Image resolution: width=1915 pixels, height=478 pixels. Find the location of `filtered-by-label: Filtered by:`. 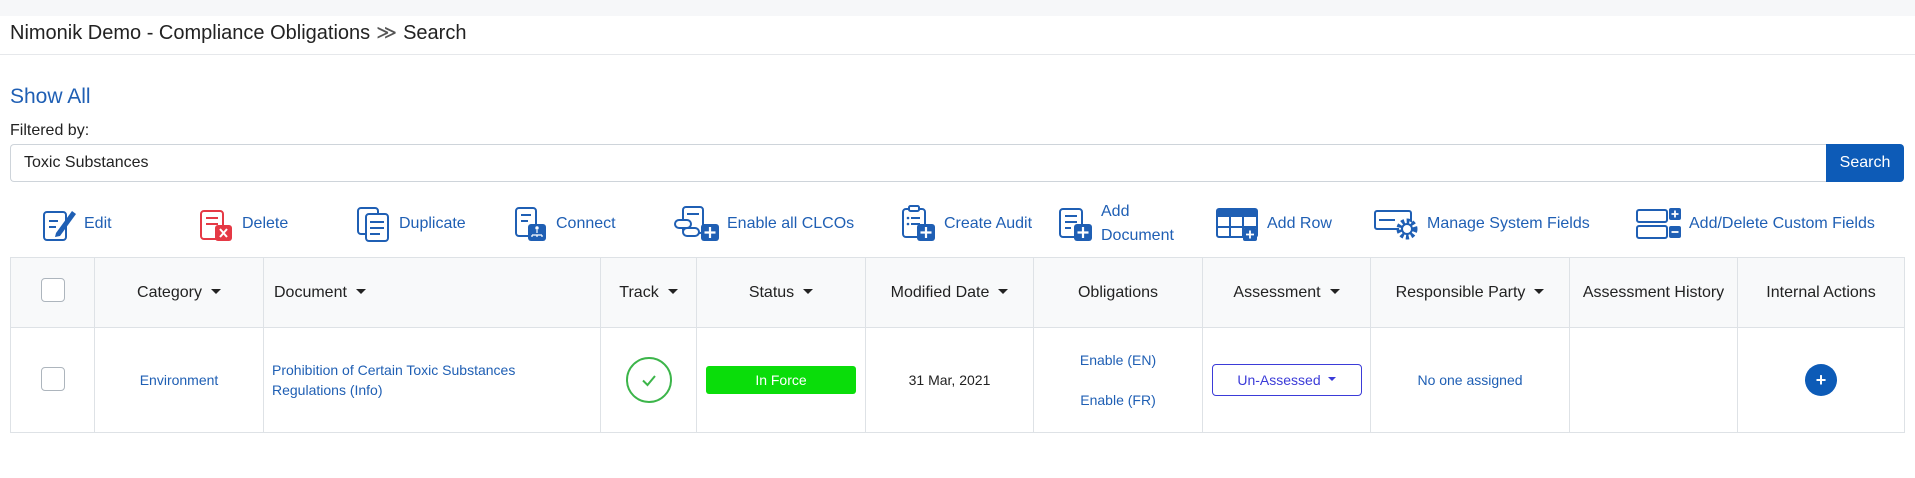

filtered-by-label: Filtered by: is located at coordinates (50, 130).